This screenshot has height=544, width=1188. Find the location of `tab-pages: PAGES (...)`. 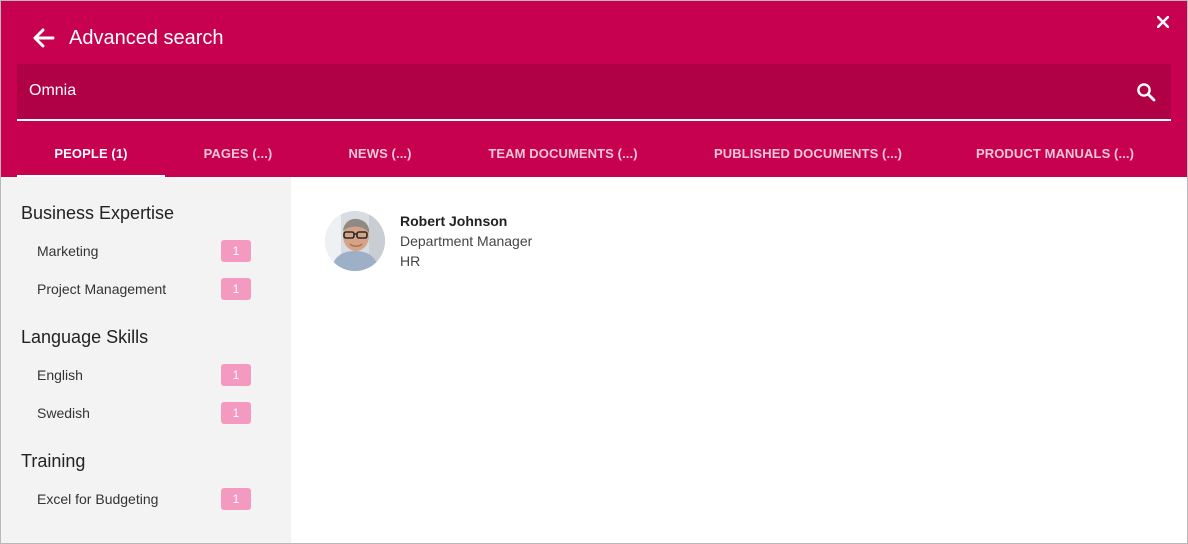

tab-pages: PAGES (...) is located at coordinates (238, 153).